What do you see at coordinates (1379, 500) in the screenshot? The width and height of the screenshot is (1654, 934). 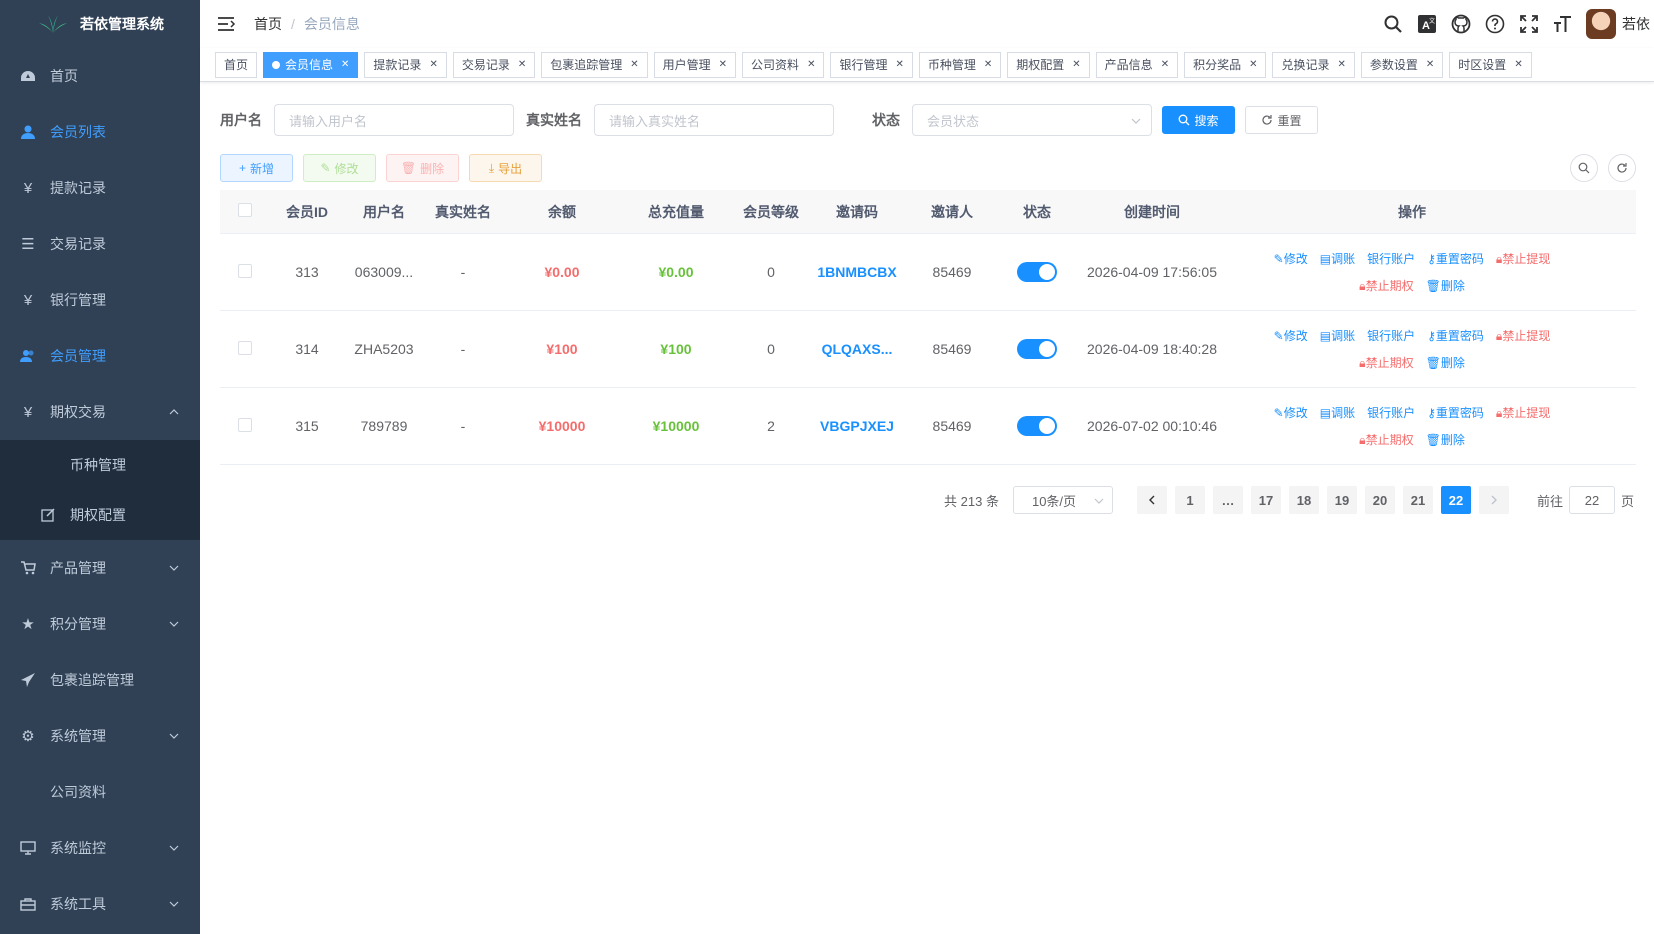 I see `page-button: 20` at bounding box center [1379, 500].